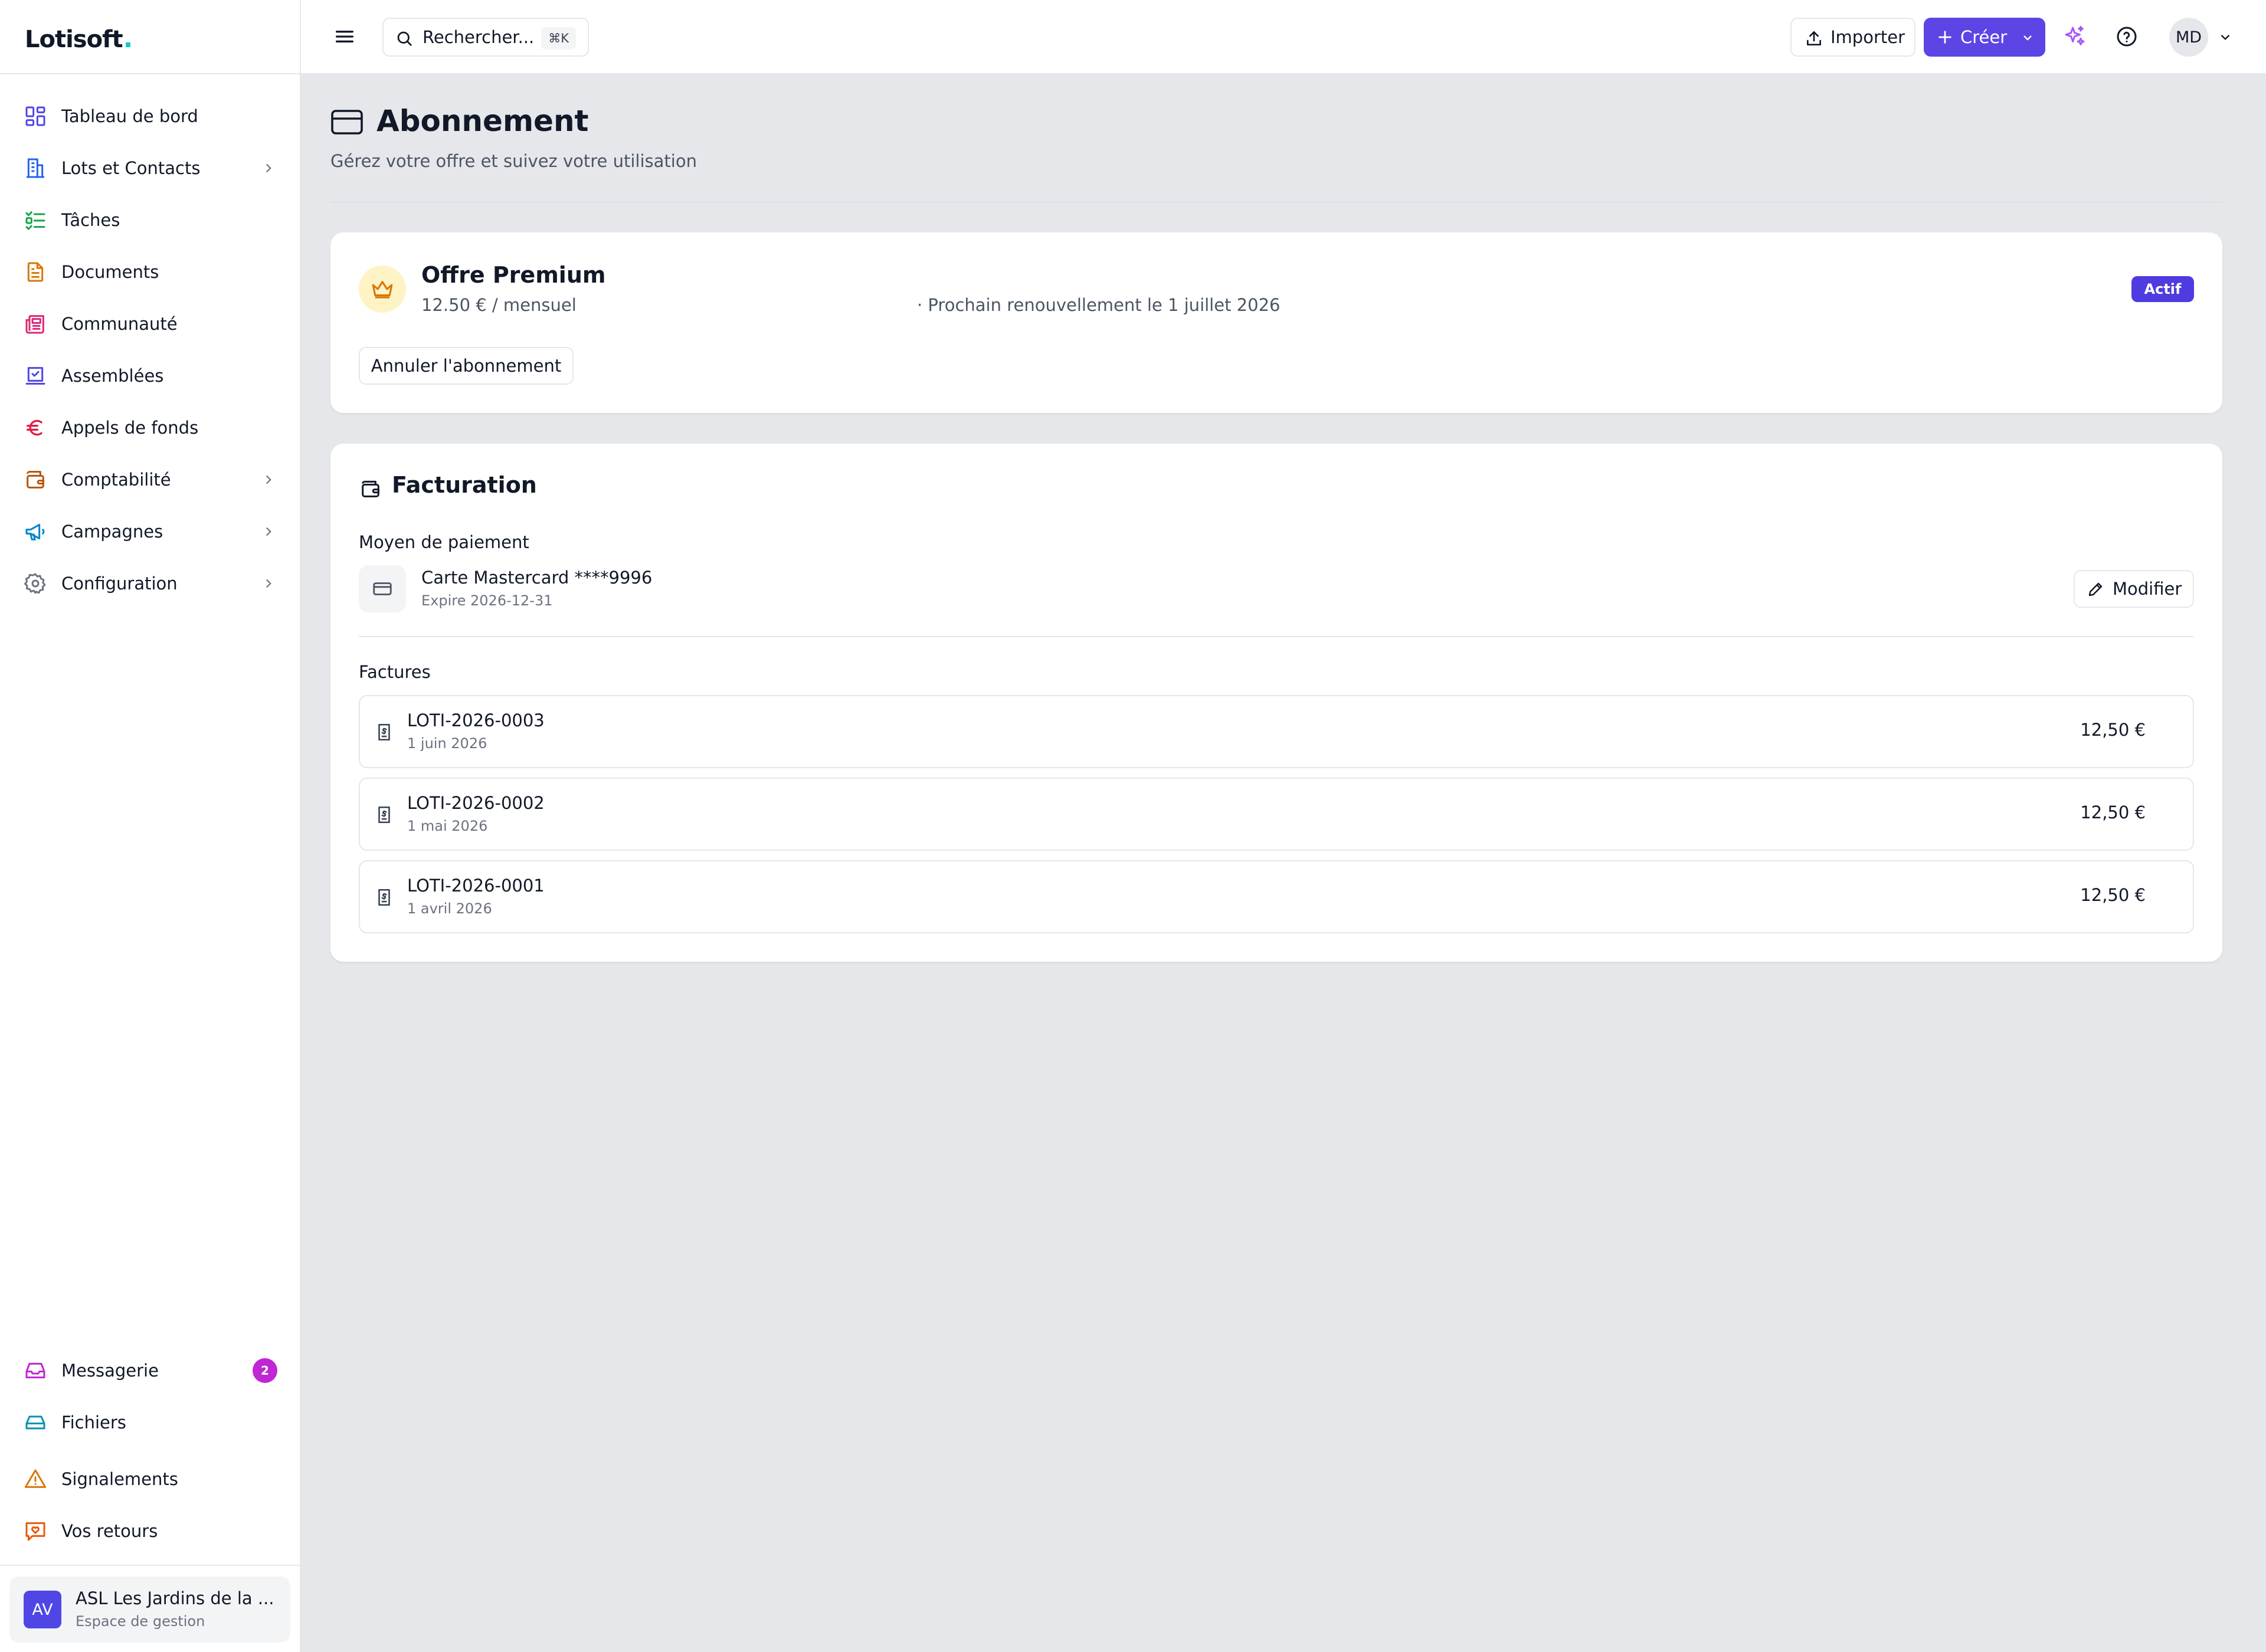  What do you see at coordinates (2147, 589) in the screenshot?
I see `modify-label: Modifier` at bounding box center [2147, 589].